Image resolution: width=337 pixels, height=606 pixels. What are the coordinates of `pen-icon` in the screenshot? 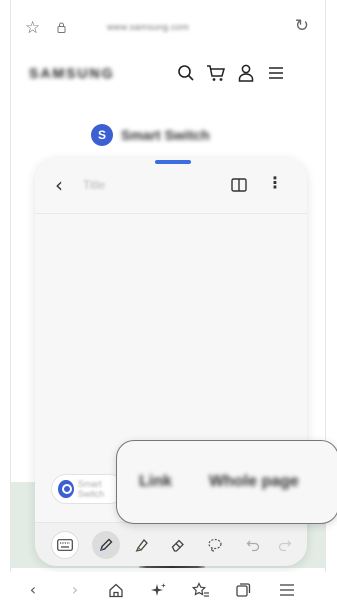 It's located at (106, 545).